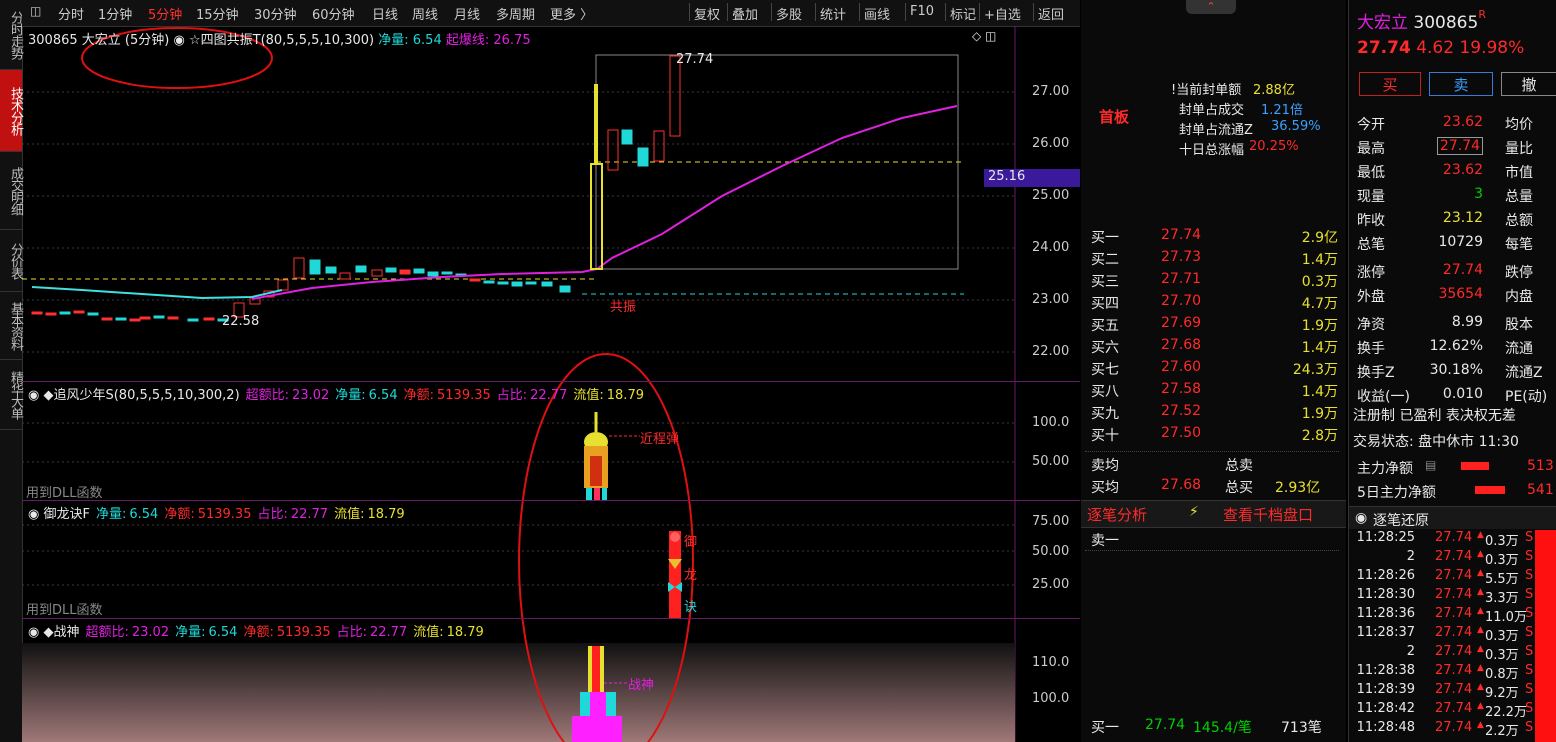 This screenshot has height=742, width=1556. Describe the element at coordinates (1181, 235) in the screenshot. I see `bid-price: 27.74` at that location.